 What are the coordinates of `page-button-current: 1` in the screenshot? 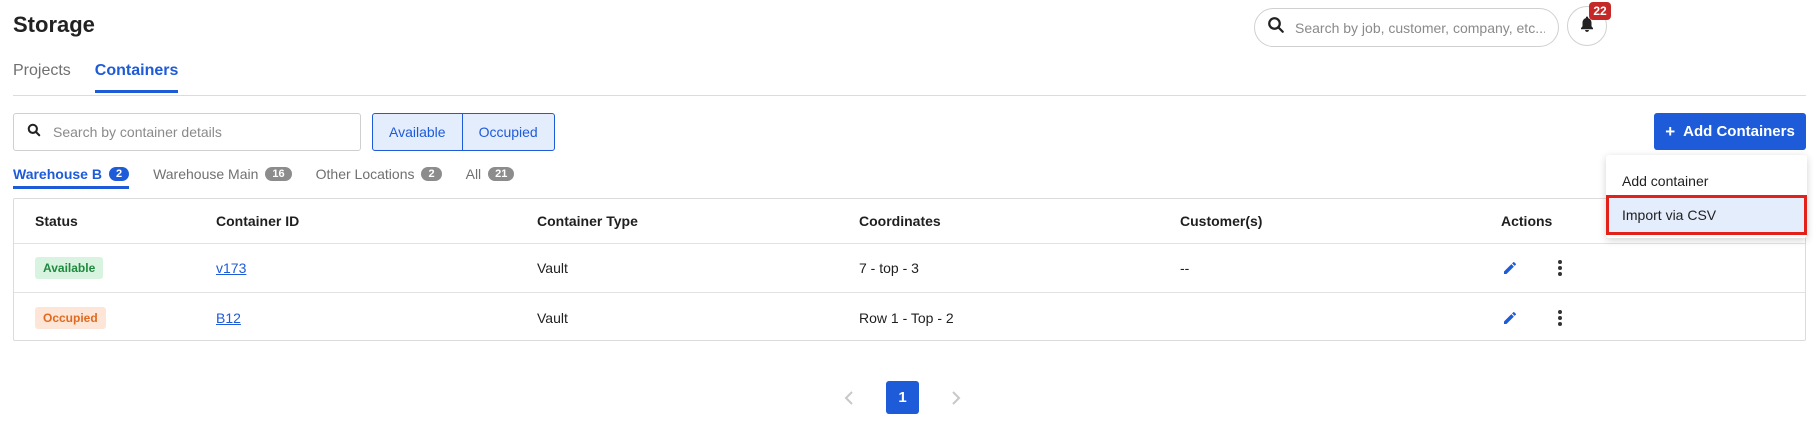 It's located at (902, 397).